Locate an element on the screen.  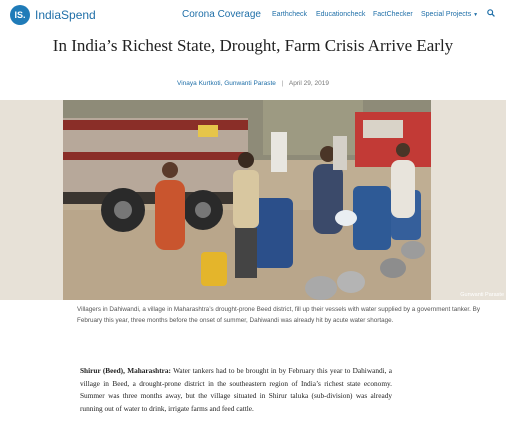
publish-date: April 29, 2019 is located at coordinates (308, 83).